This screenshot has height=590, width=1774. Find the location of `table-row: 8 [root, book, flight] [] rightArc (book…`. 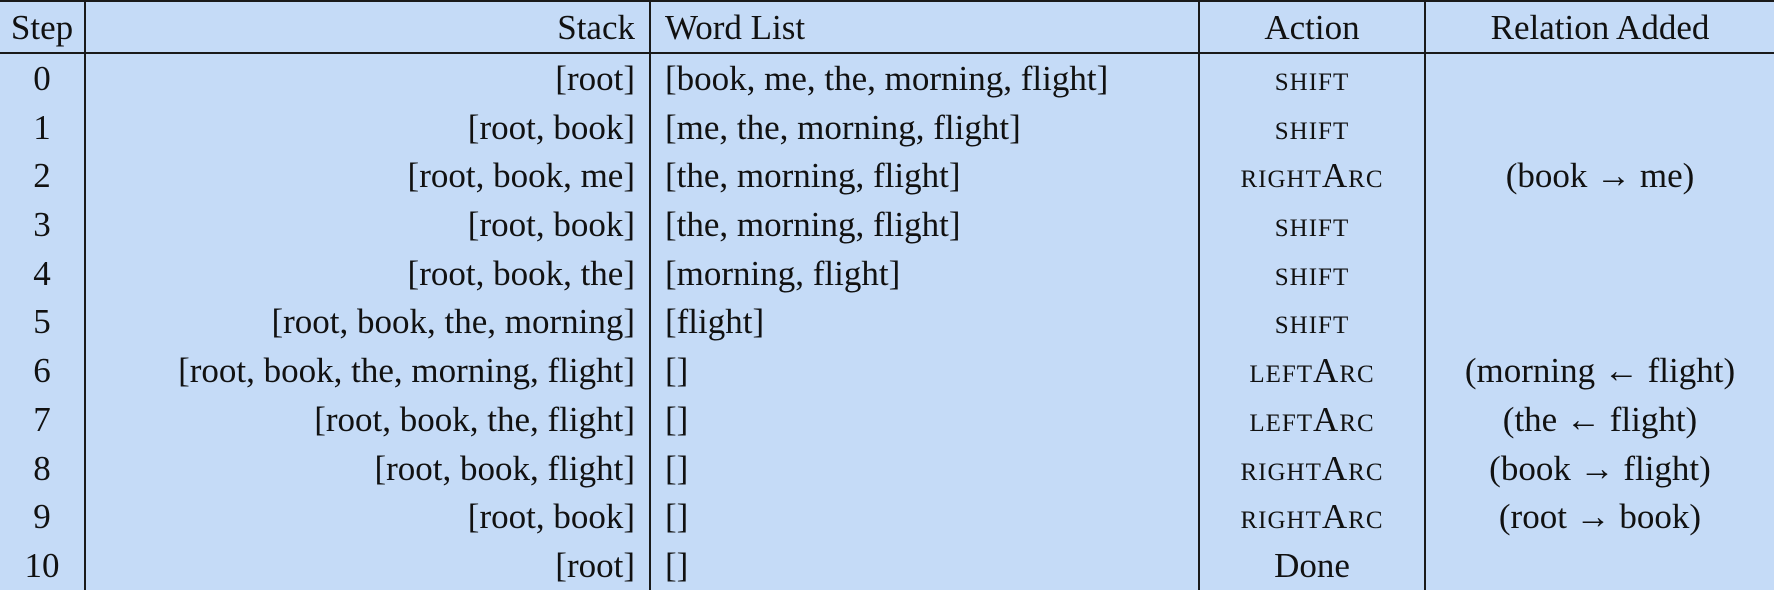

table-row: 8 [root, book, flight] [] rightArc (book… is located at coordinates (887, 468).